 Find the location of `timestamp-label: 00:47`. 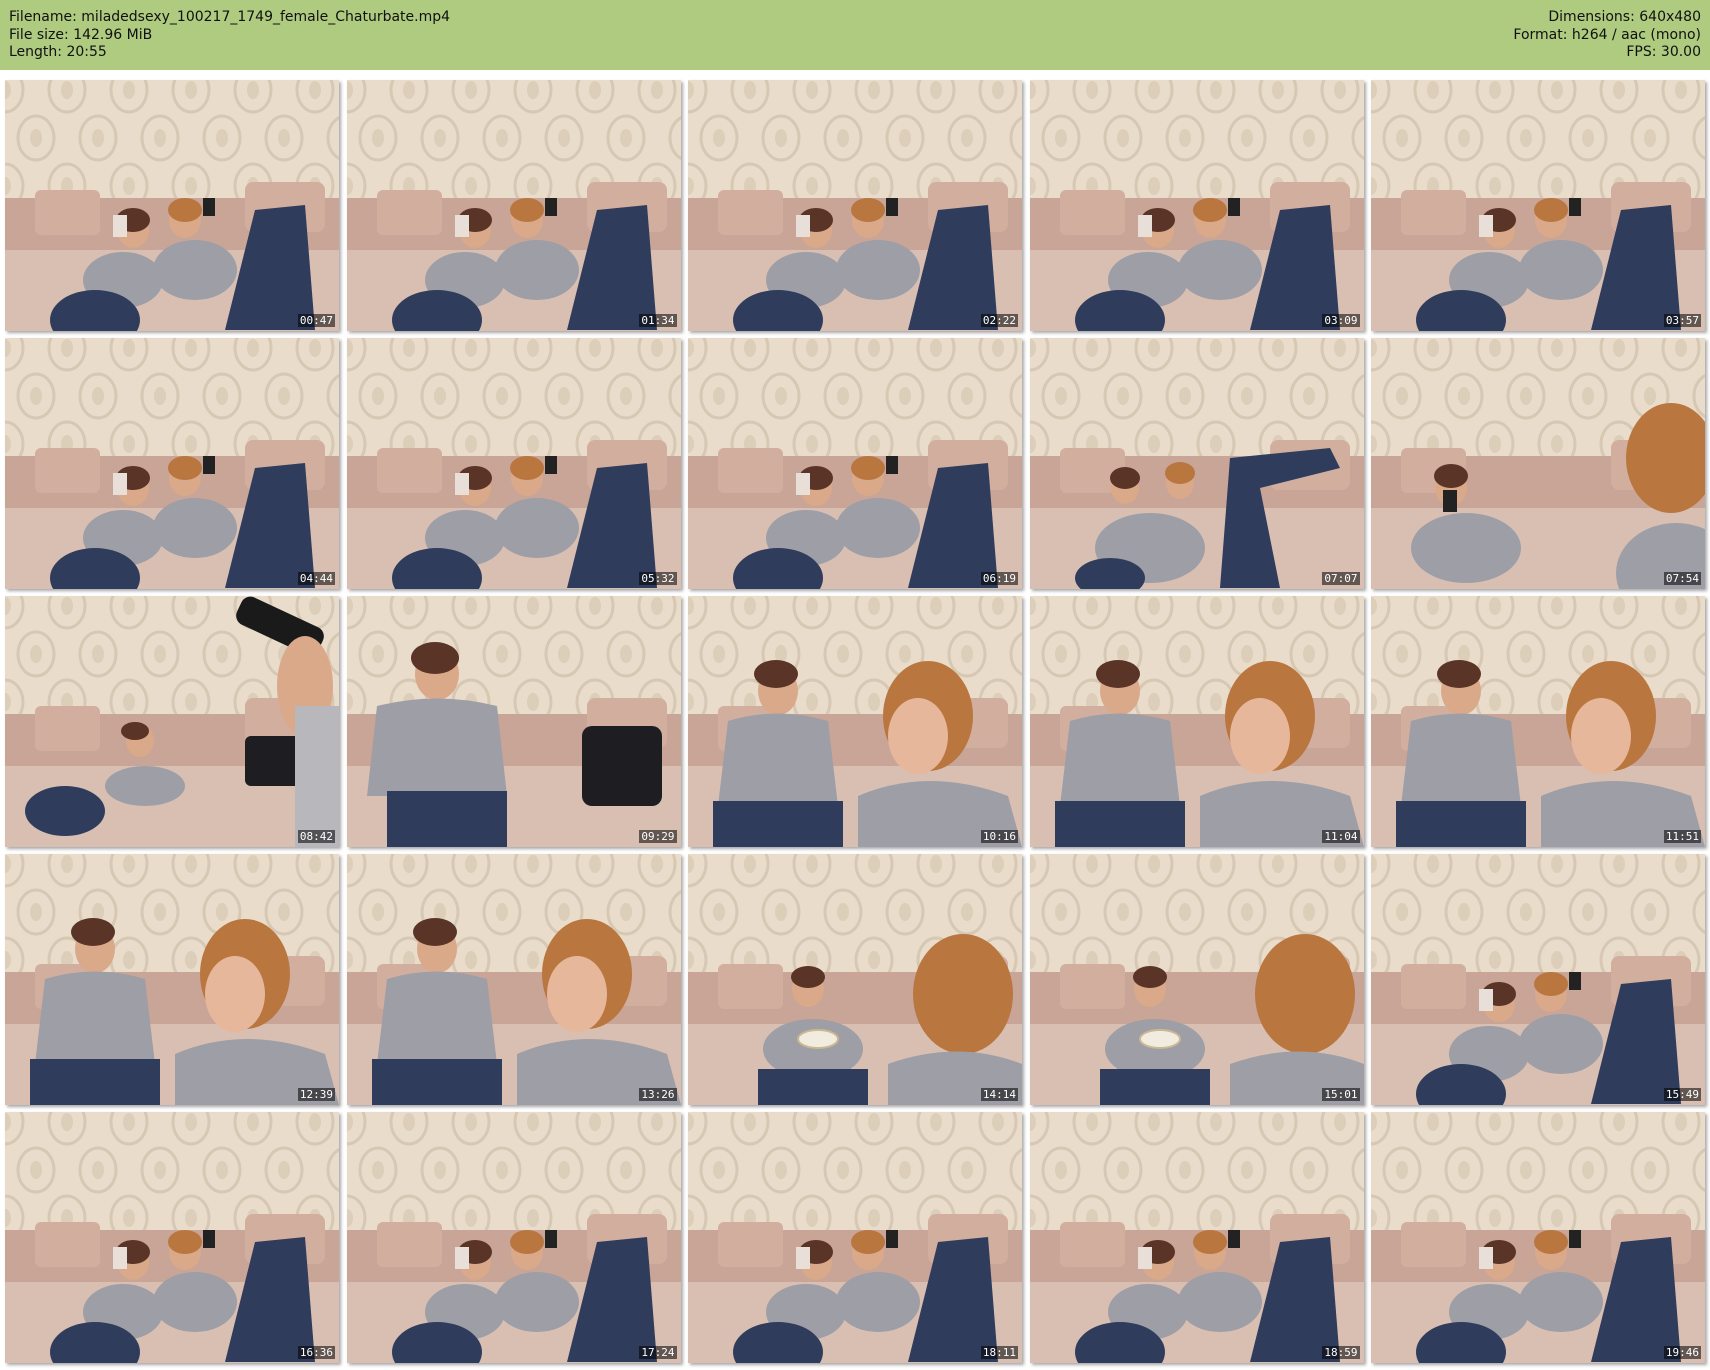

timestamp-label: 00:47 is located at coordinates (316, 320).